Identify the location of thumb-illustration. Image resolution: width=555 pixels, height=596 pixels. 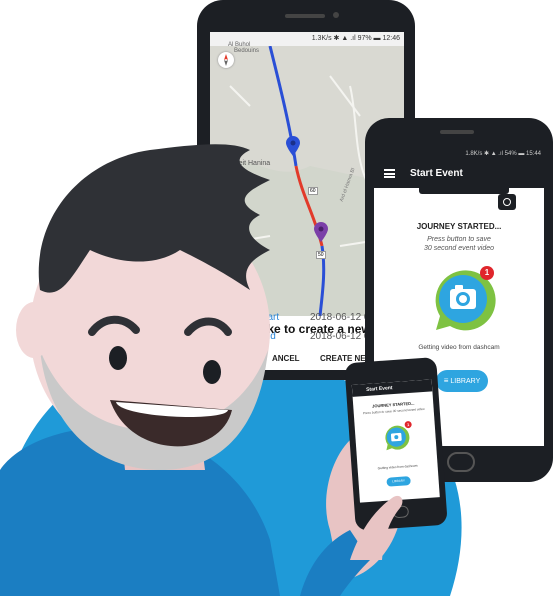
(376, 527).